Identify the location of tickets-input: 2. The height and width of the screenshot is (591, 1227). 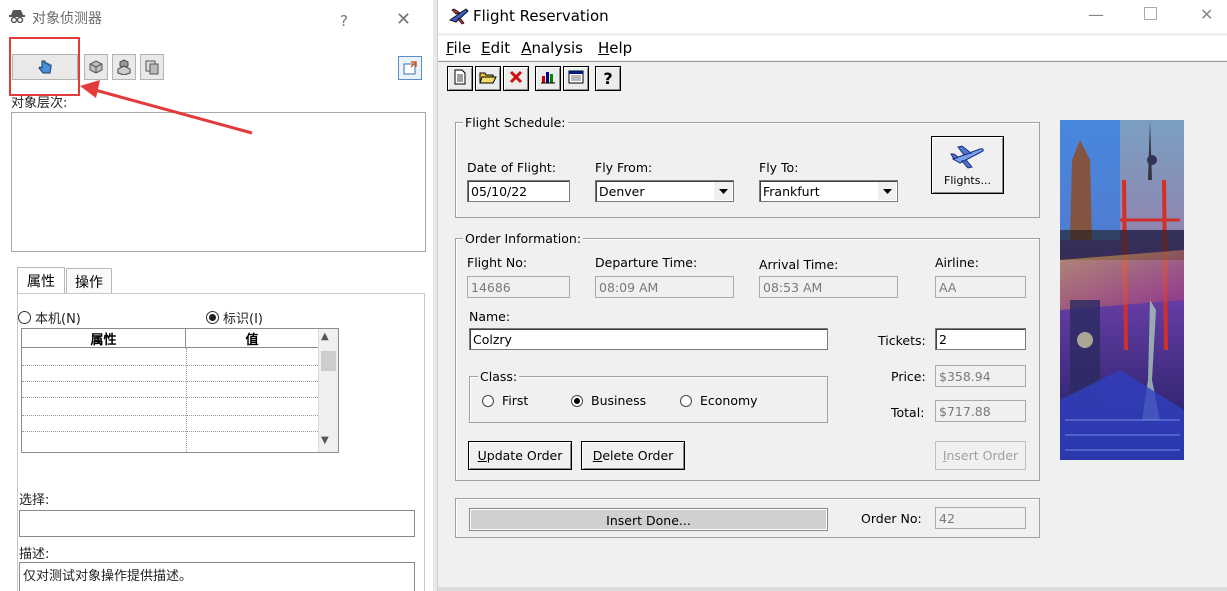
(980, 339).